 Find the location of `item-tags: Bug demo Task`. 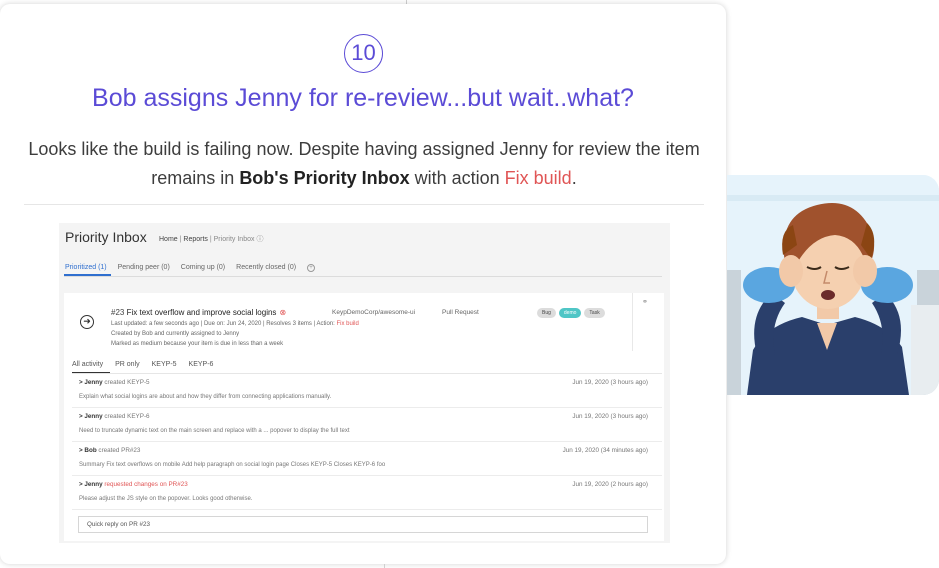

item-tags: Bug demo Task is located at coordinates (571, 313).